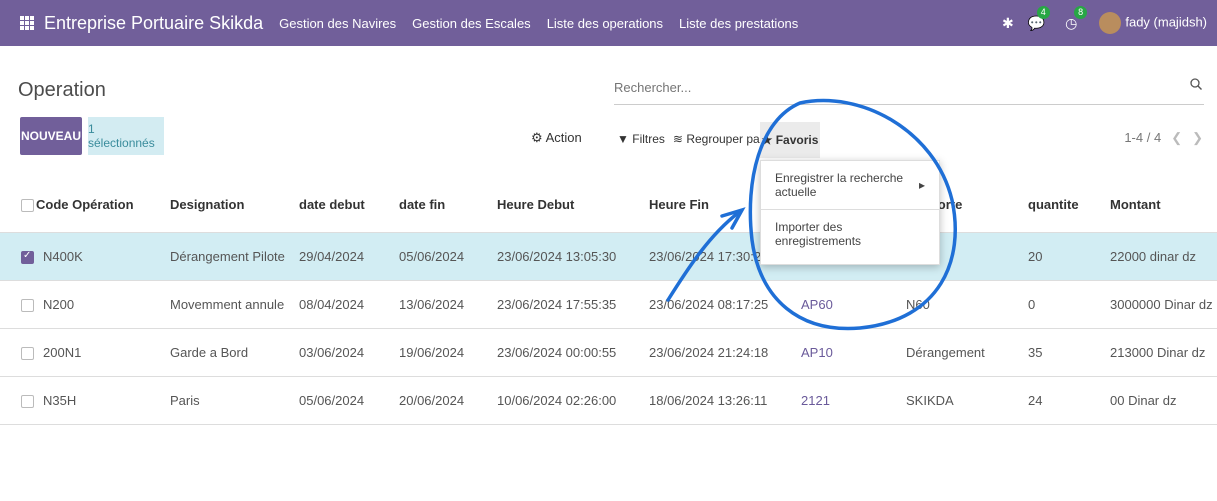  I want to click on col-montant: Montant, so click(1163, 204).